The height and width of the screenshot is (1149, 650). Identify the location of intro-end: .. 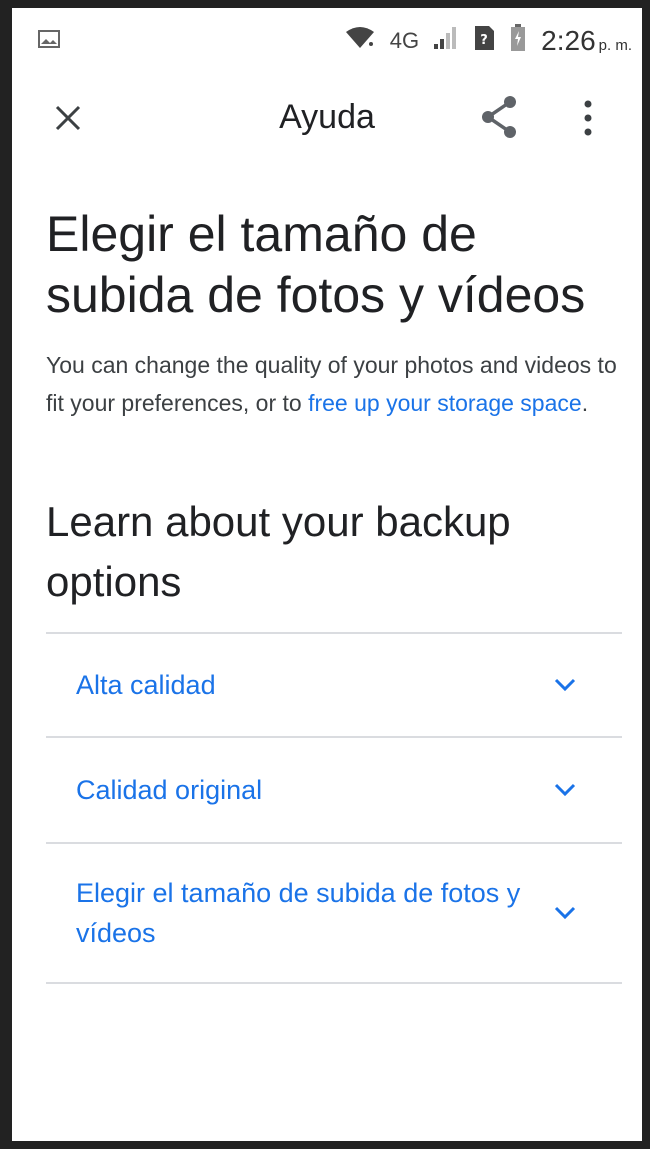
(585, 403).